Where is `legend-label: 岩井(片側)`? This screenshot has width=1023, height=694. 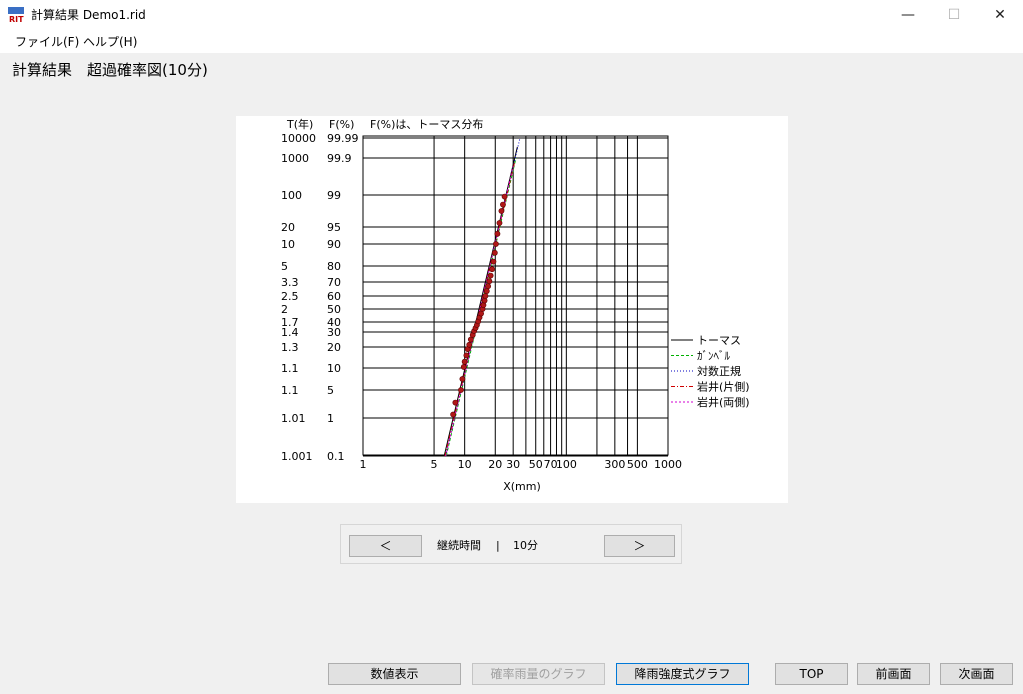
legend-label: 岩井(片側) is located at coordinates (723, 387).